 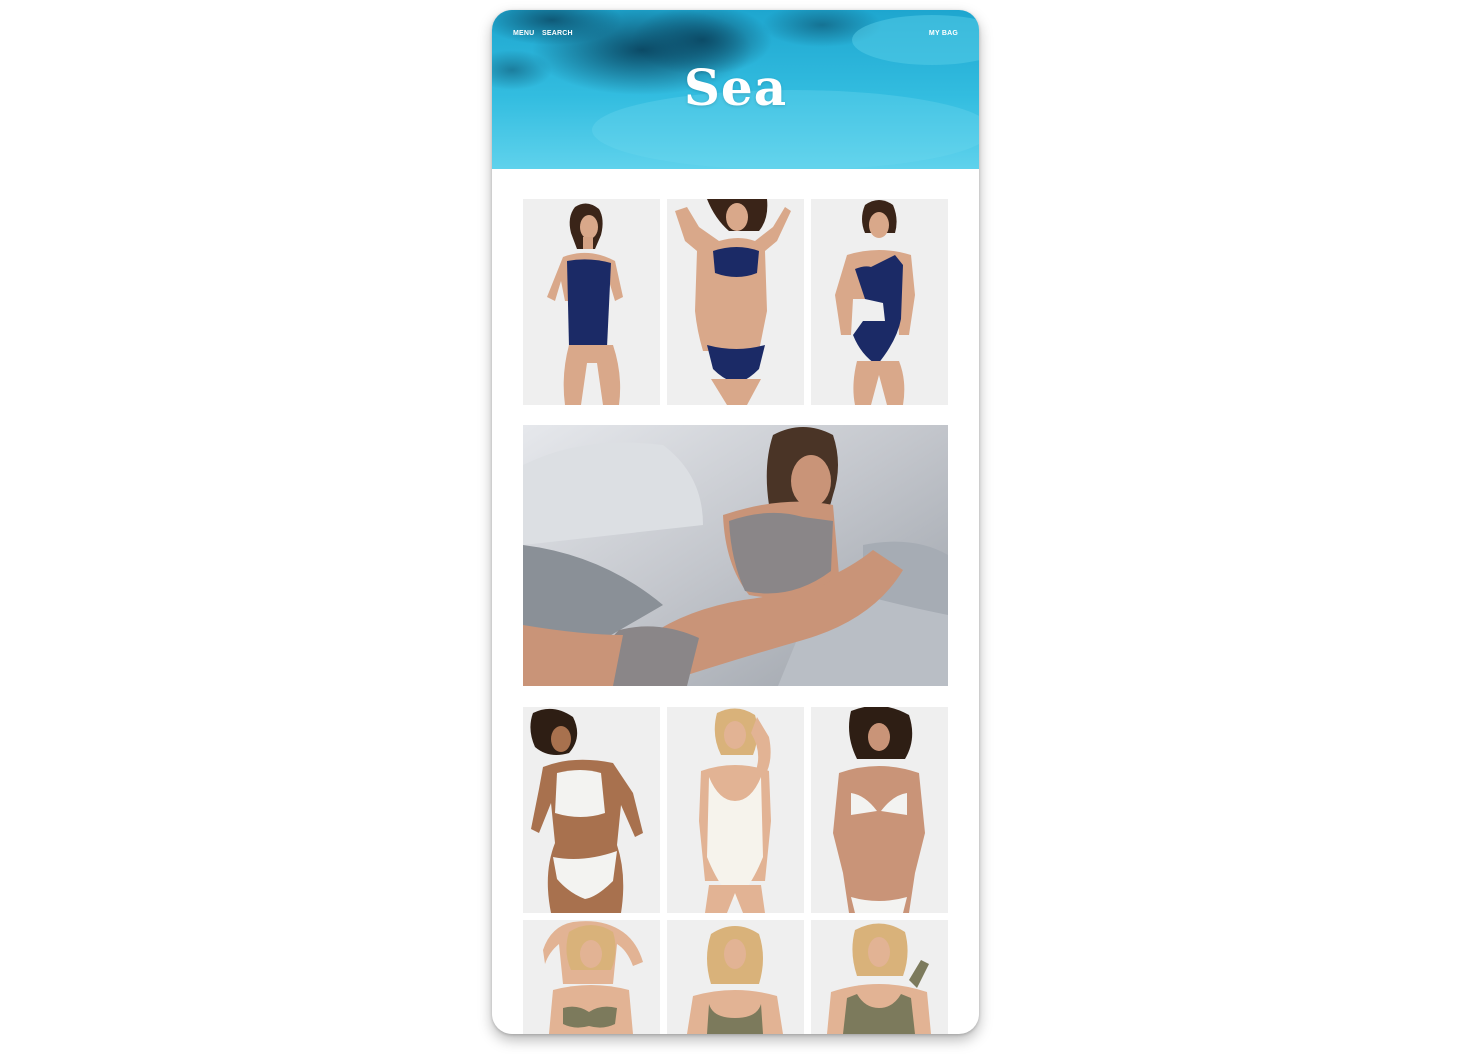 I want to click on product-tile-white-one-piece, so click(x=735, y=810).